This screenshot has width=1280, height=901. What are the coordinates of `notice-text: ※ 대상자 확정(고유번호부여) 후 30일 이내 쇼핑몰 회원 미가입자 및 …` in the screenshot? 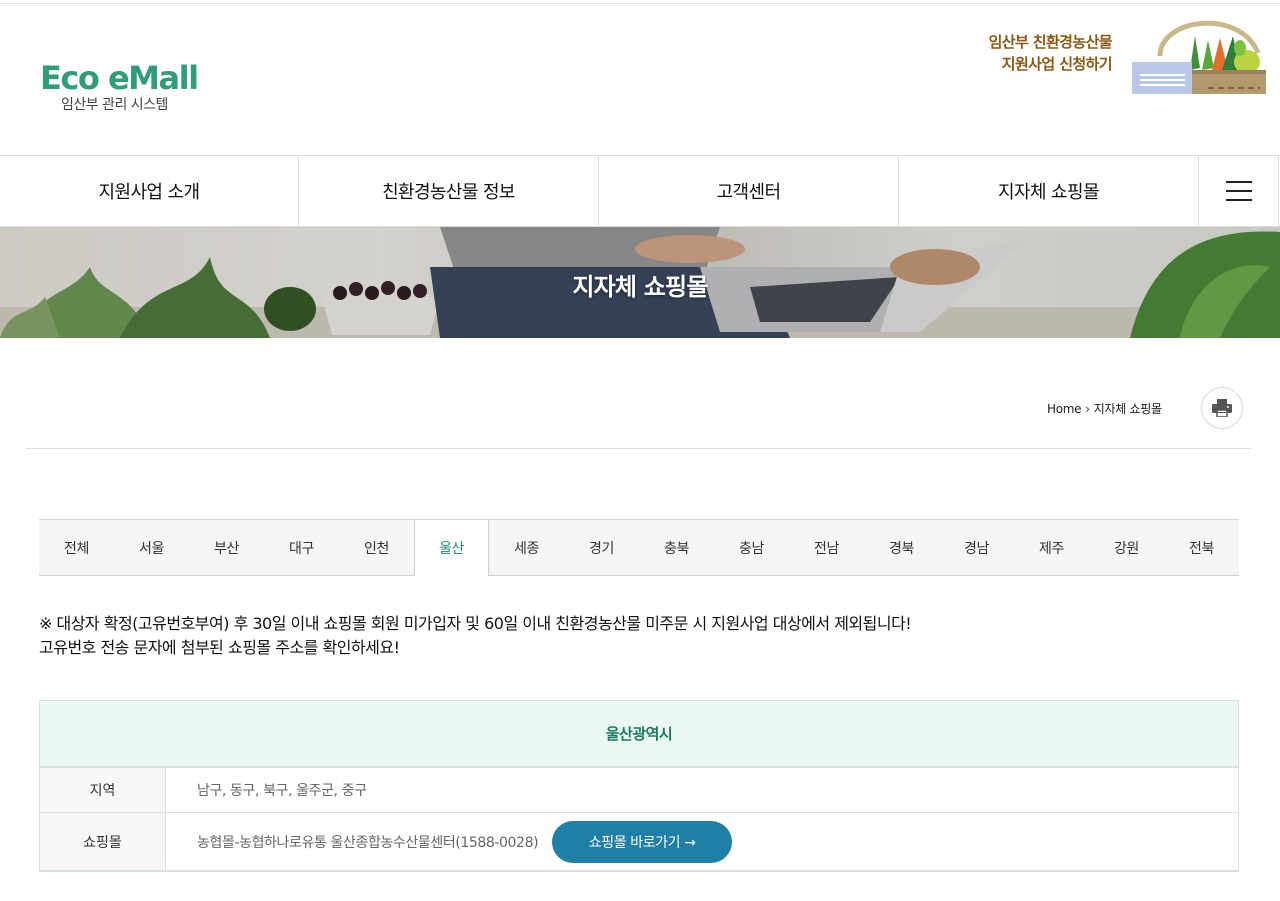 It's located at (475, 636).